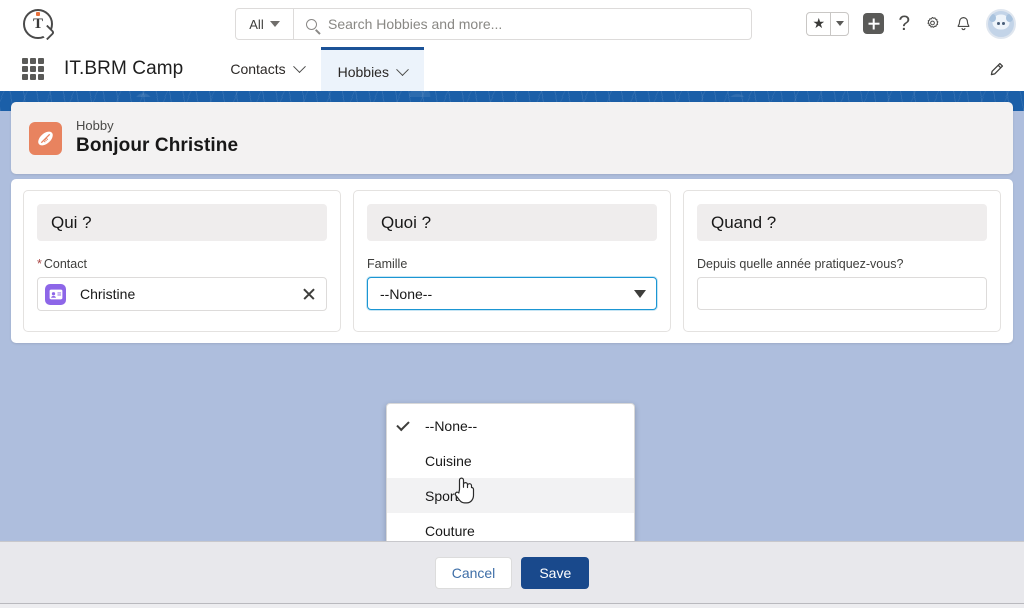 The width and height of the screenshot is (1024, 608). I want to click on os-taskbar-sliver, so click(512, 605).